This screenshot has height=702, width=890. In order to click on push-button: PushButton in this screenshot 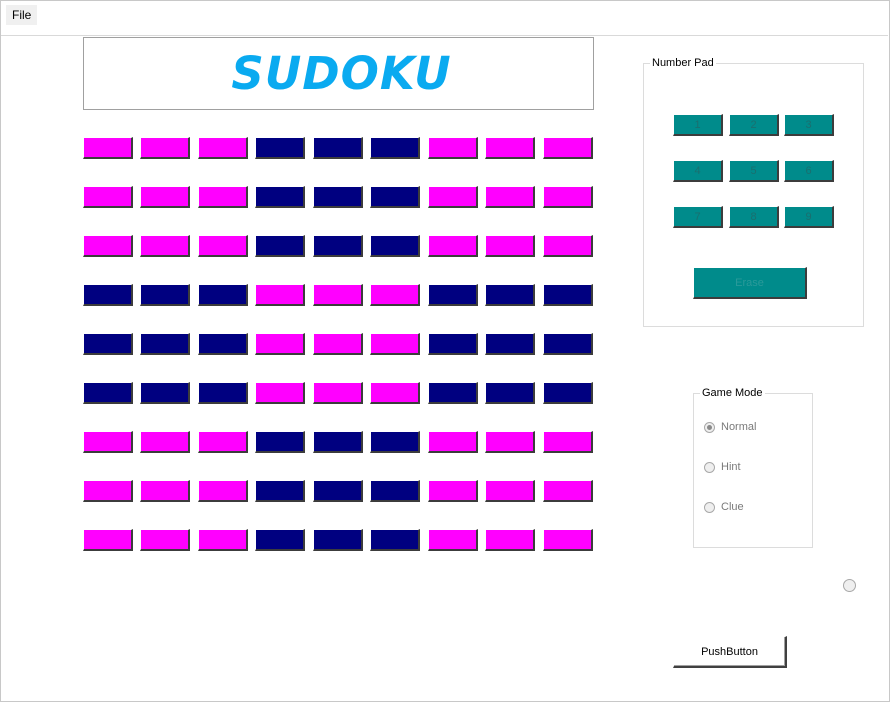, I will do `click(730, 652)`.